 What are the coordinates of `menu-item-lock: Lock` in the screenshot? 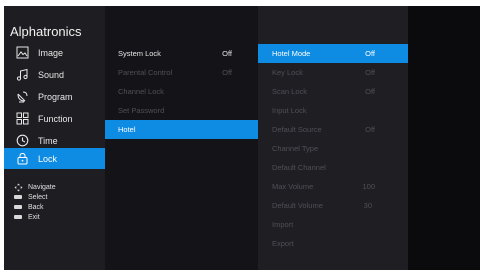 It's located at (54, 158).